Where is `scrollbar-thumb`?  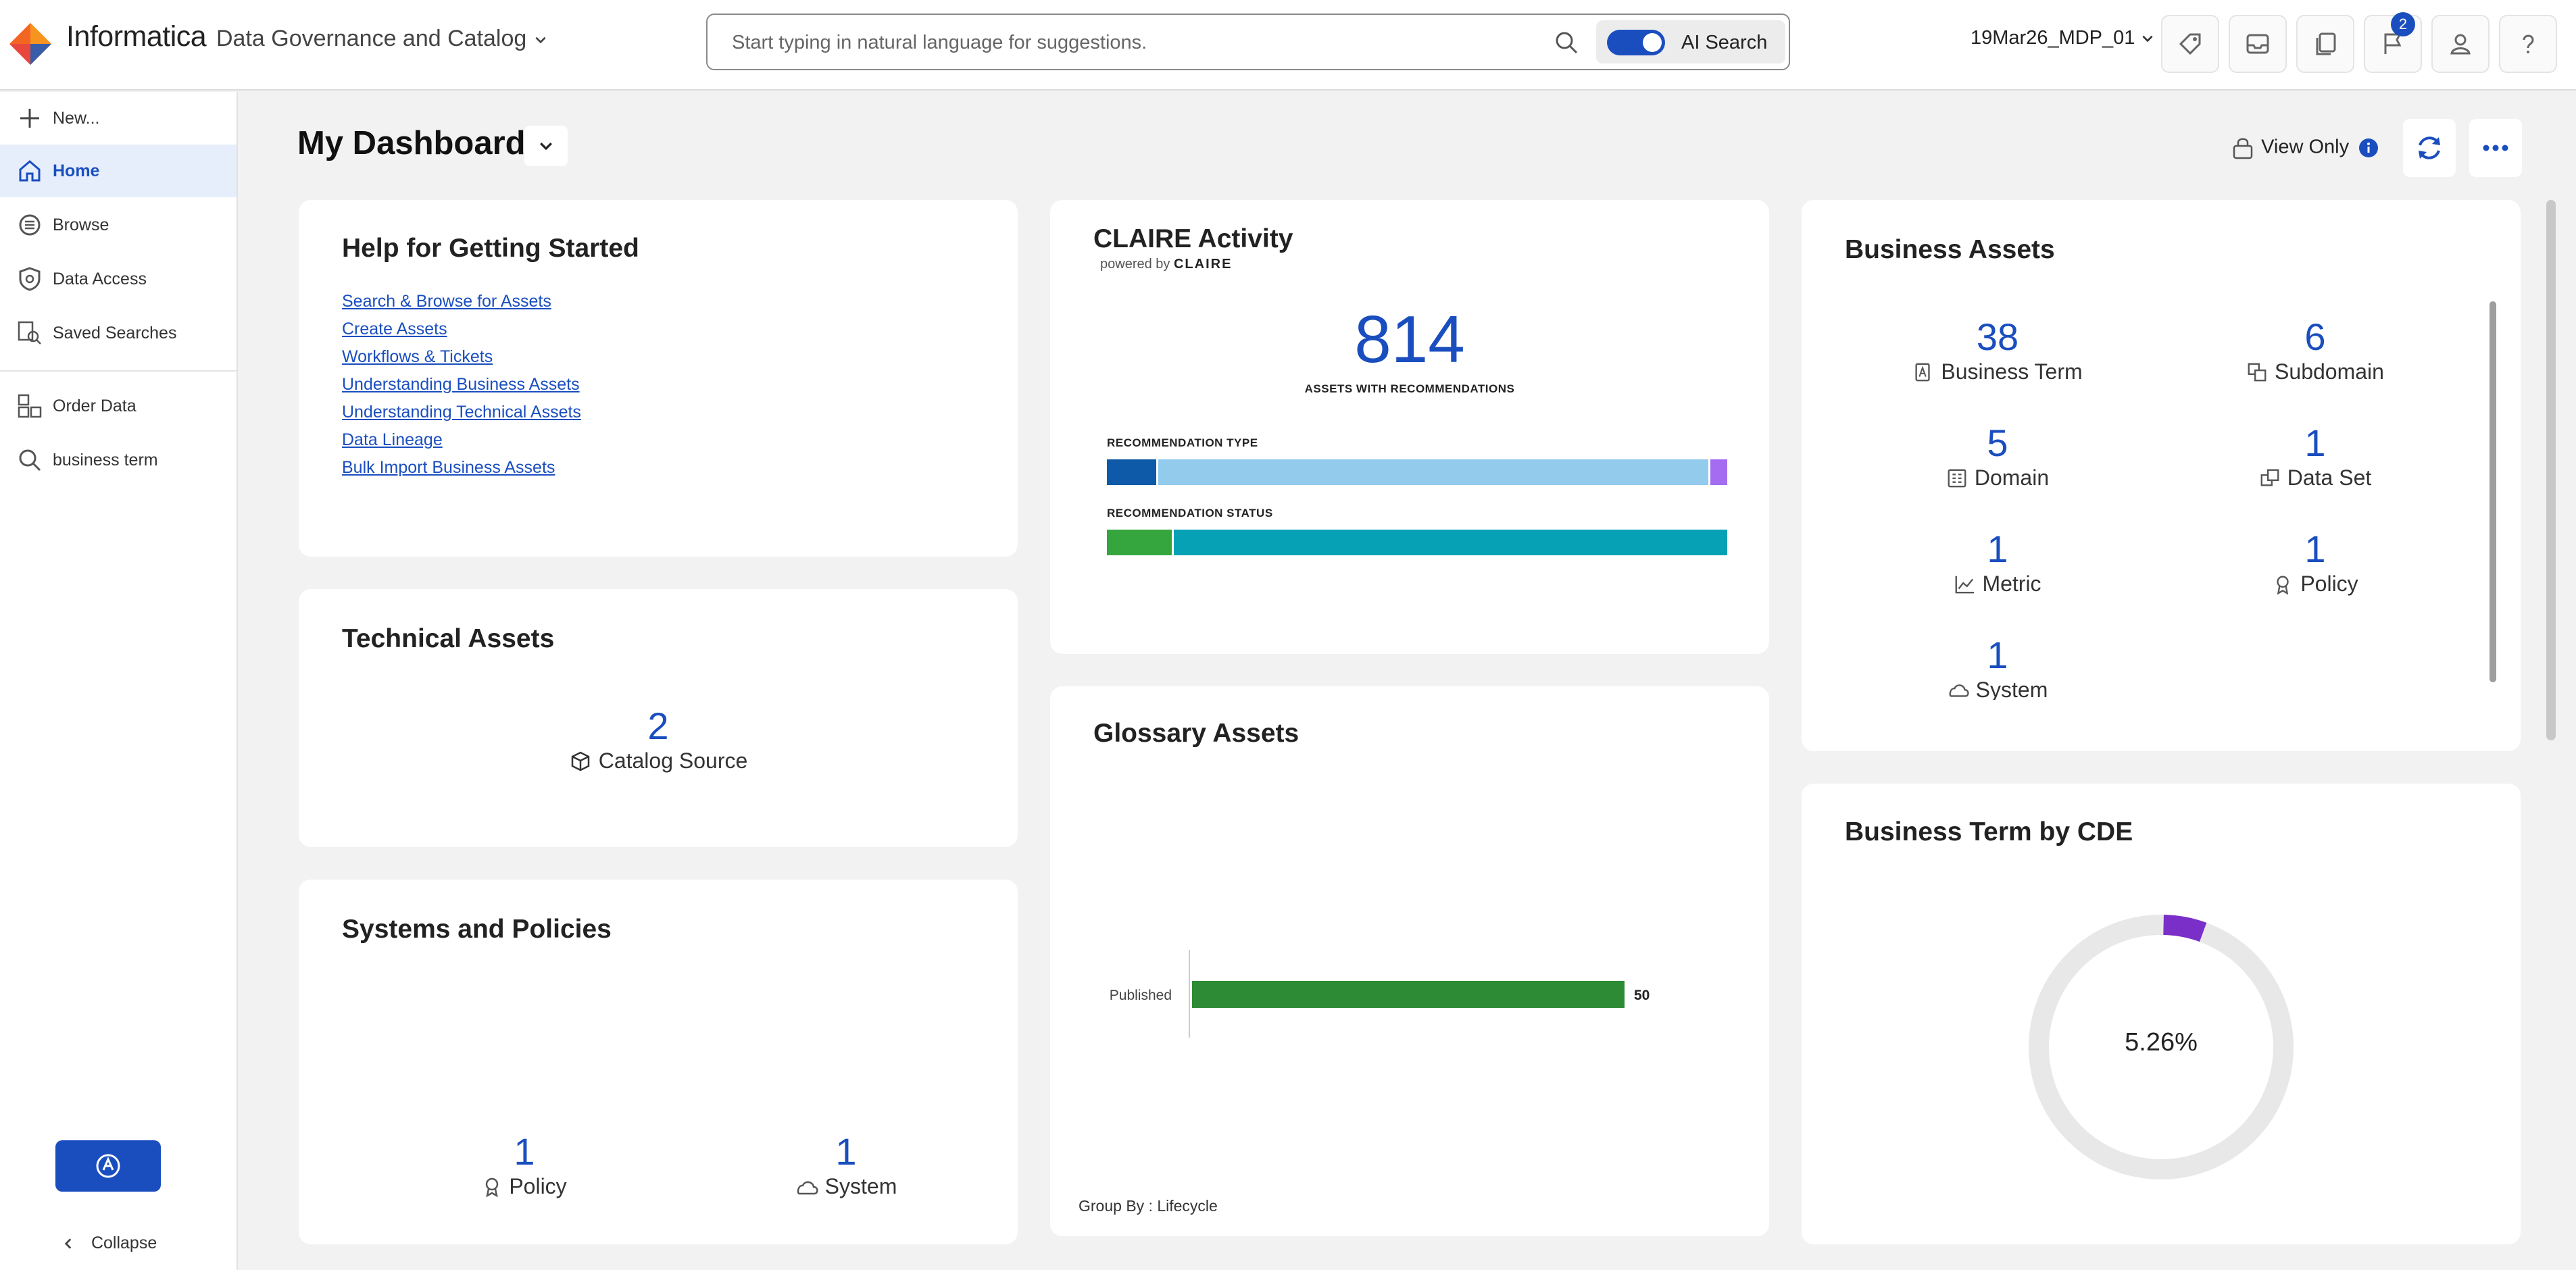 scrollbar-thumb is located at coordinates (2493, 491).